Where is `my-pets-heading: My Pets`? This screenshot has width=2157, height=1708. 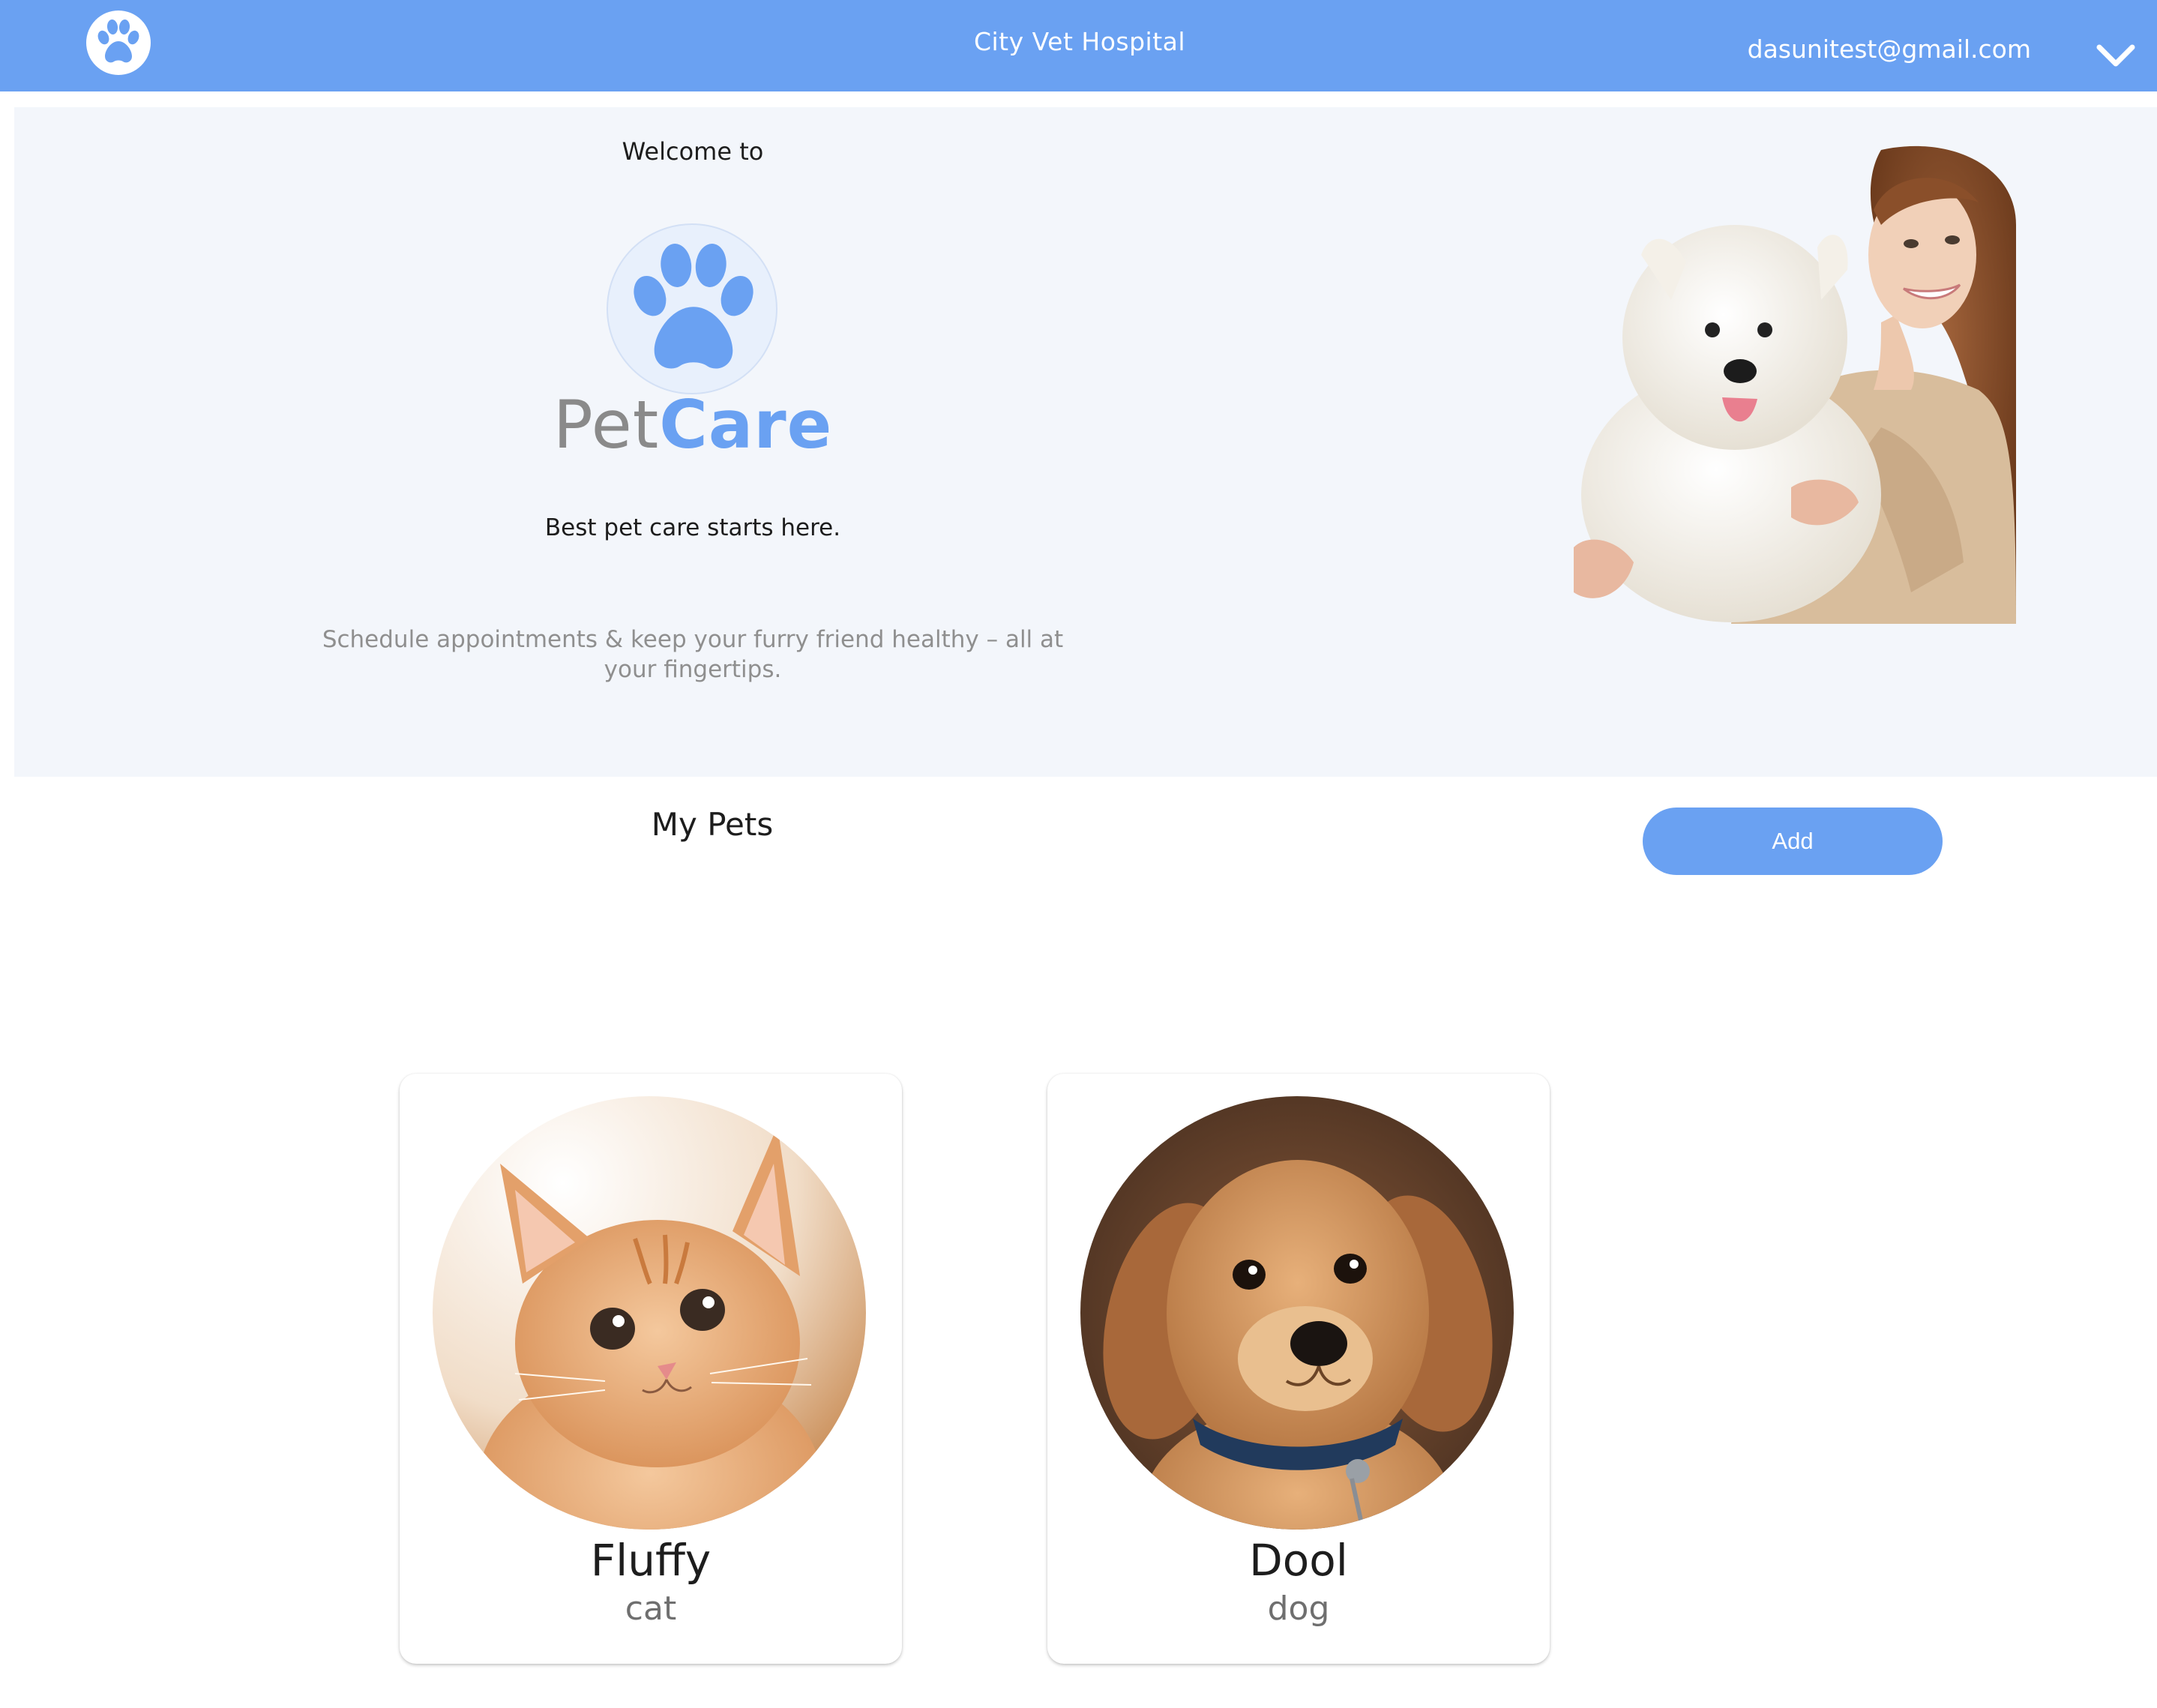 my-pets-heading: My Pets is located at coordinates (712, 824).